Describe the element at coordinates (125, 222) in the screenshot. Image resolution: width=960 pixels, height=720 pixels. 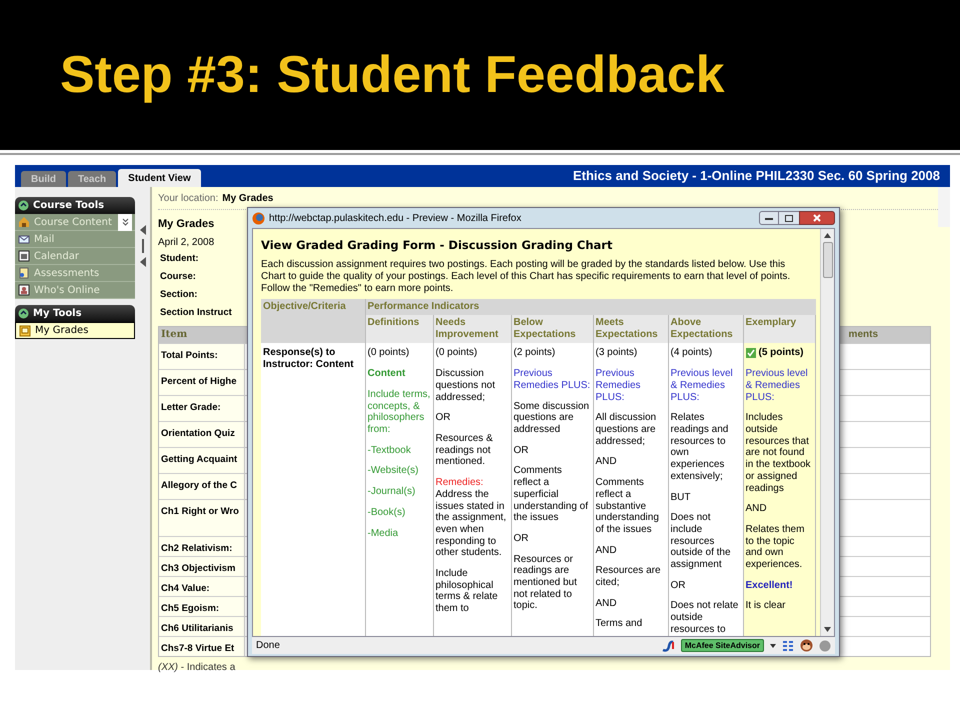
I see `chevron-icon` at that location.